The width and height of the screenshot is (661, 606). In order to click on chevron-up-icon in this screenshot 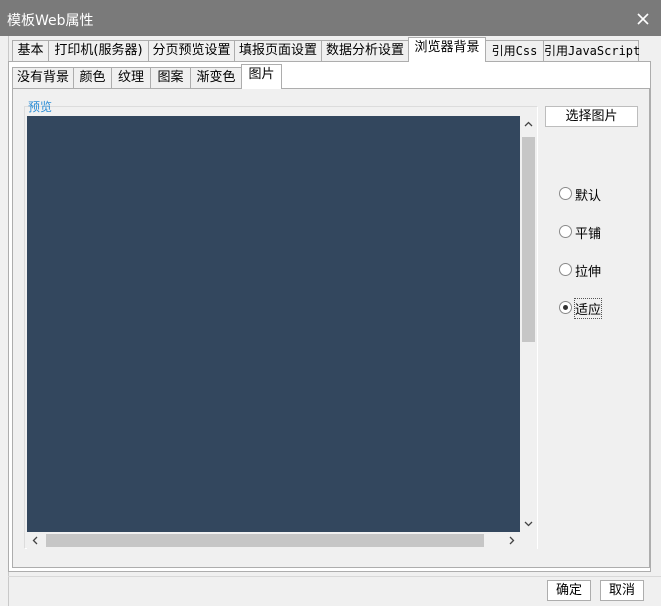, I will do `click(528, 124)`.